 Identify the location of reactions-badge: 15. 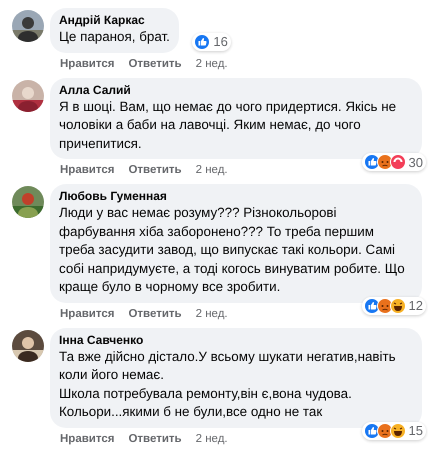
(394, 431).